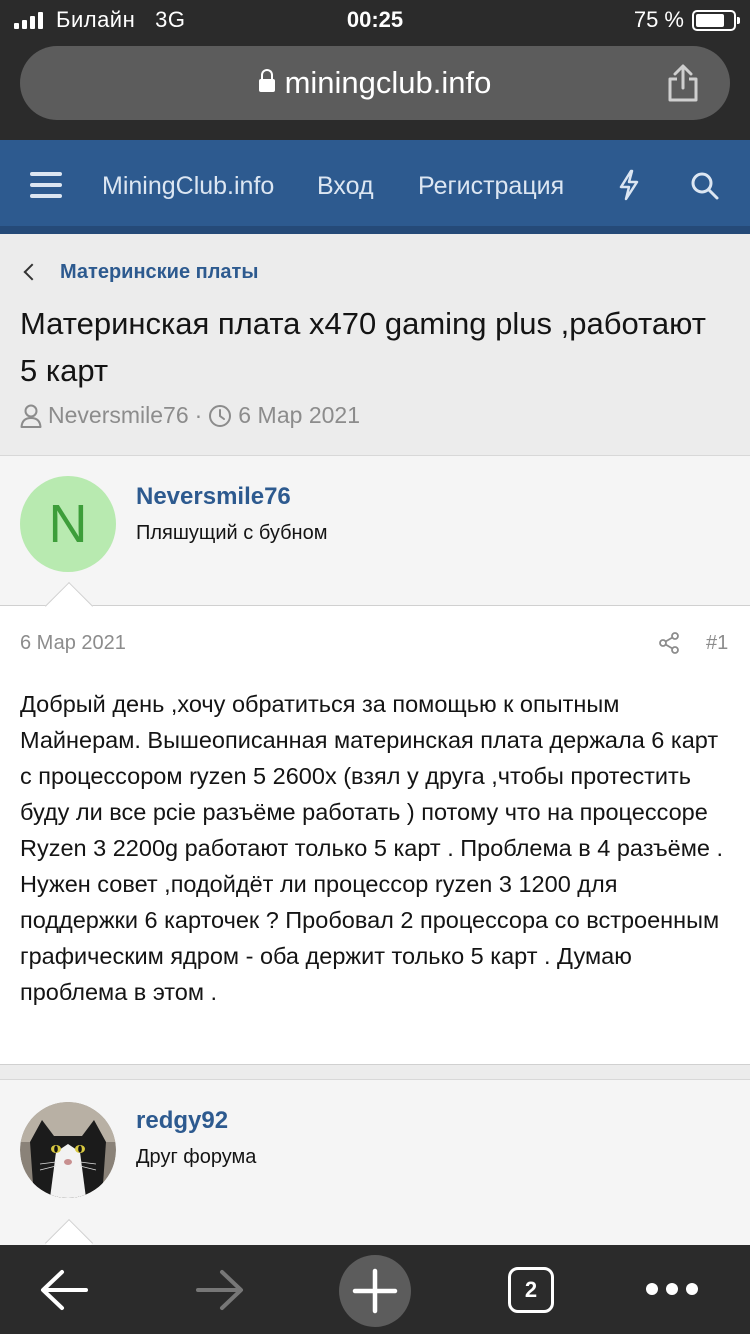 This screenshot has height=1334, width=750. What do you see at coordinates (188, 186) in the screenshot?
I see `site-logo: MiningClub.info` at bounding box center [188, 186].